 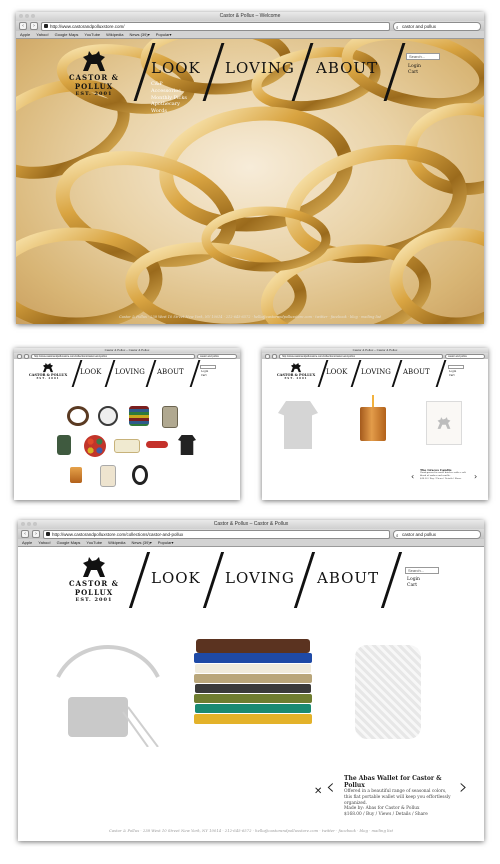 What do you see at coordinates (169, 111) in the screenshot?
I see `submenu-item: Words` at bounding box center [169, 111].